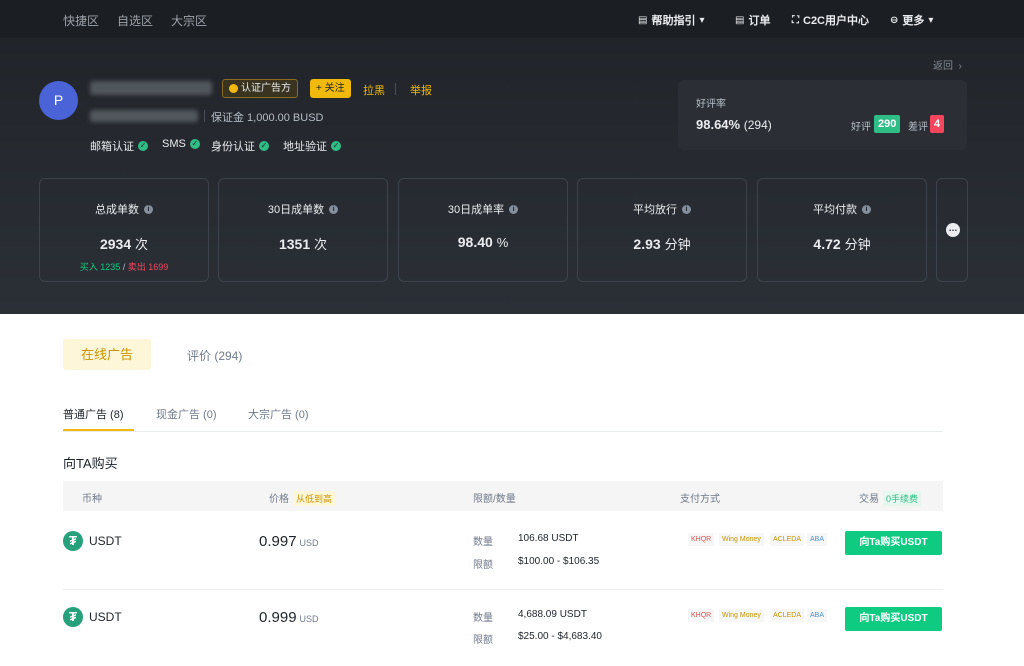  What do you see at coordinates (186, 414) in the screenshot?
I see `subtab-cash-ads: 现金广告 (0)` at bounding box center [186, 414].